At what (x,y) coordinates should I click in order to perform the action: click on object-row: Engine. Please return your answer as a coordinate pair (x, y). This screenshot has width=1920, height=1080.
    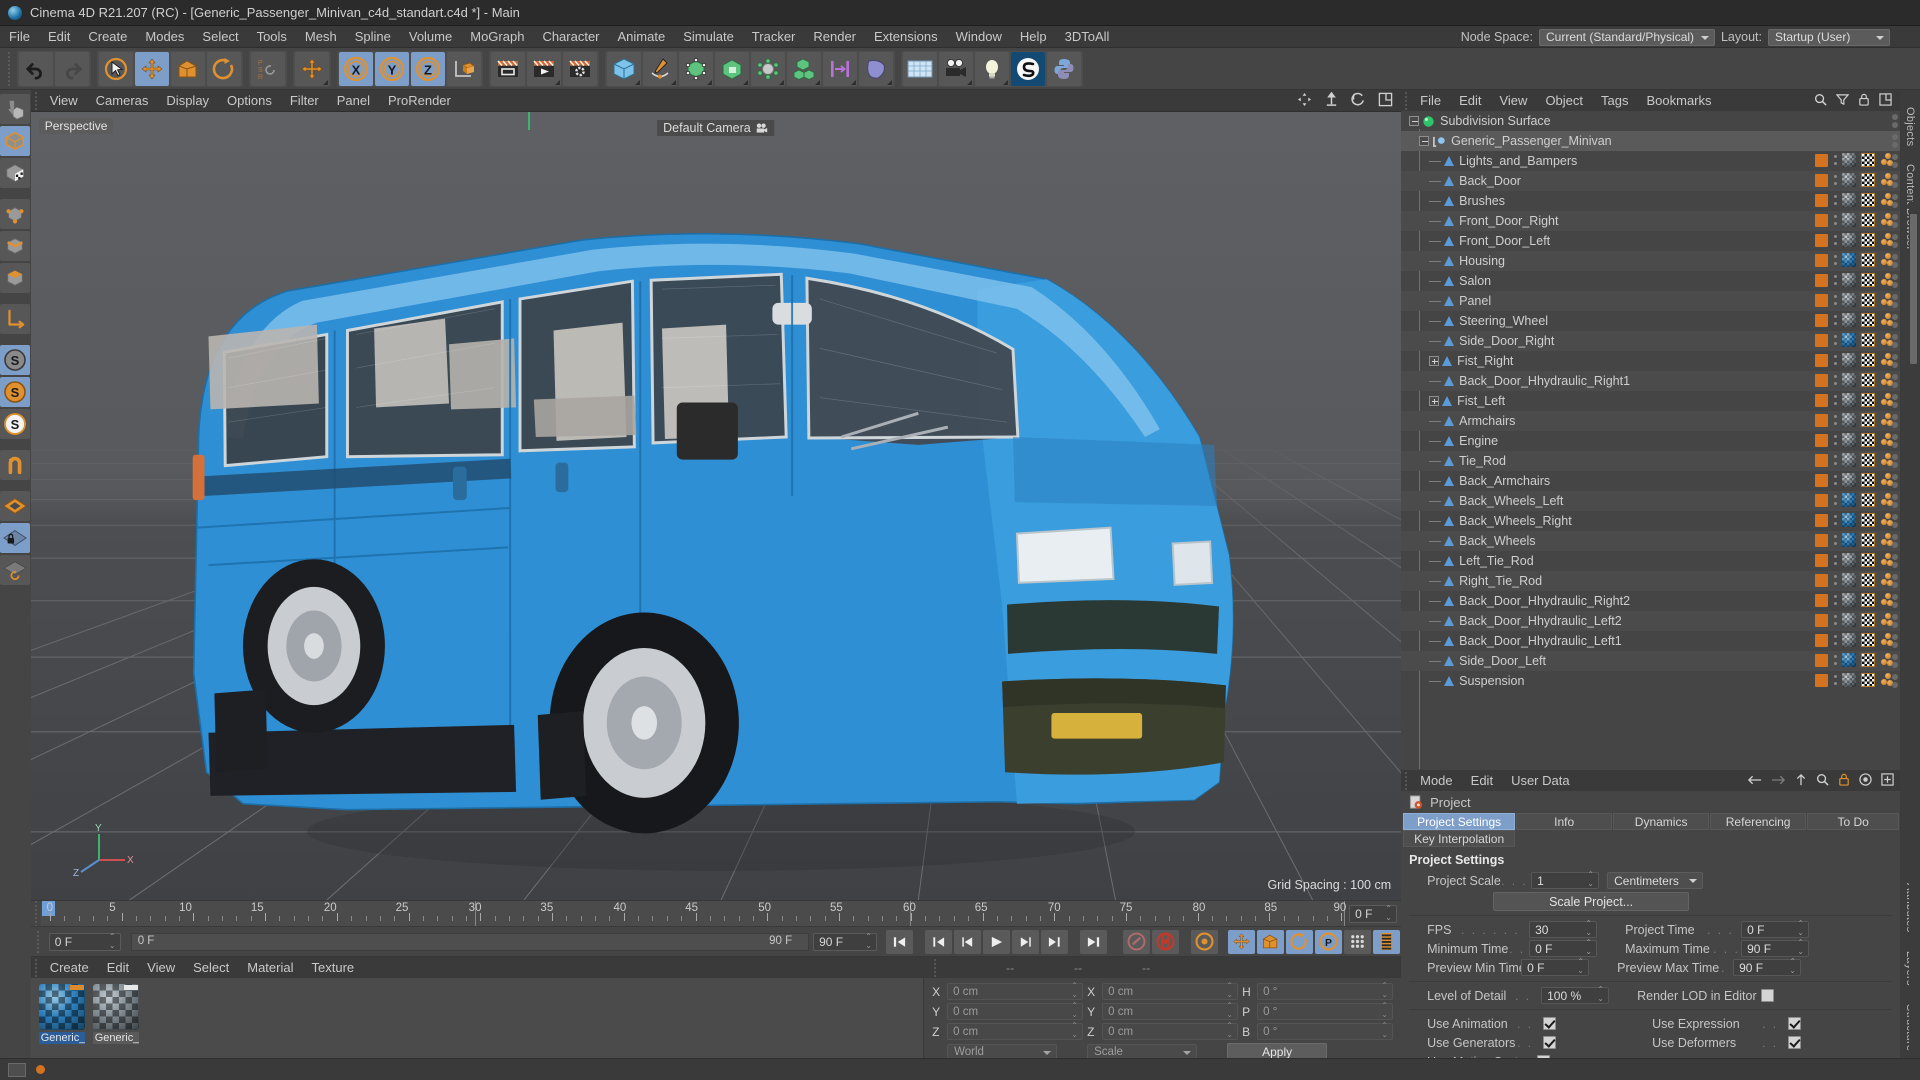
    Looking at the image, I should click on (1650, 441).